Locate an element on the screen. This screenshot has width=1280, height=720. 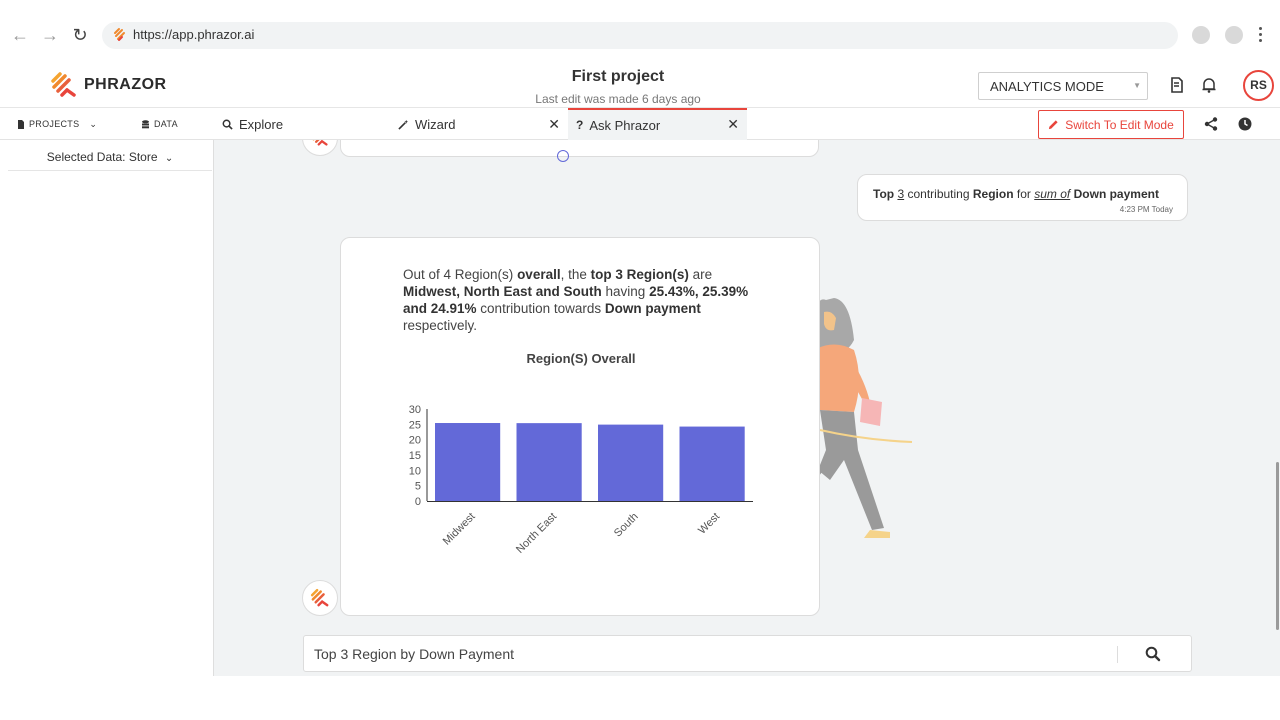
reload-icon: ↻ is located at coordinates (80, 35).